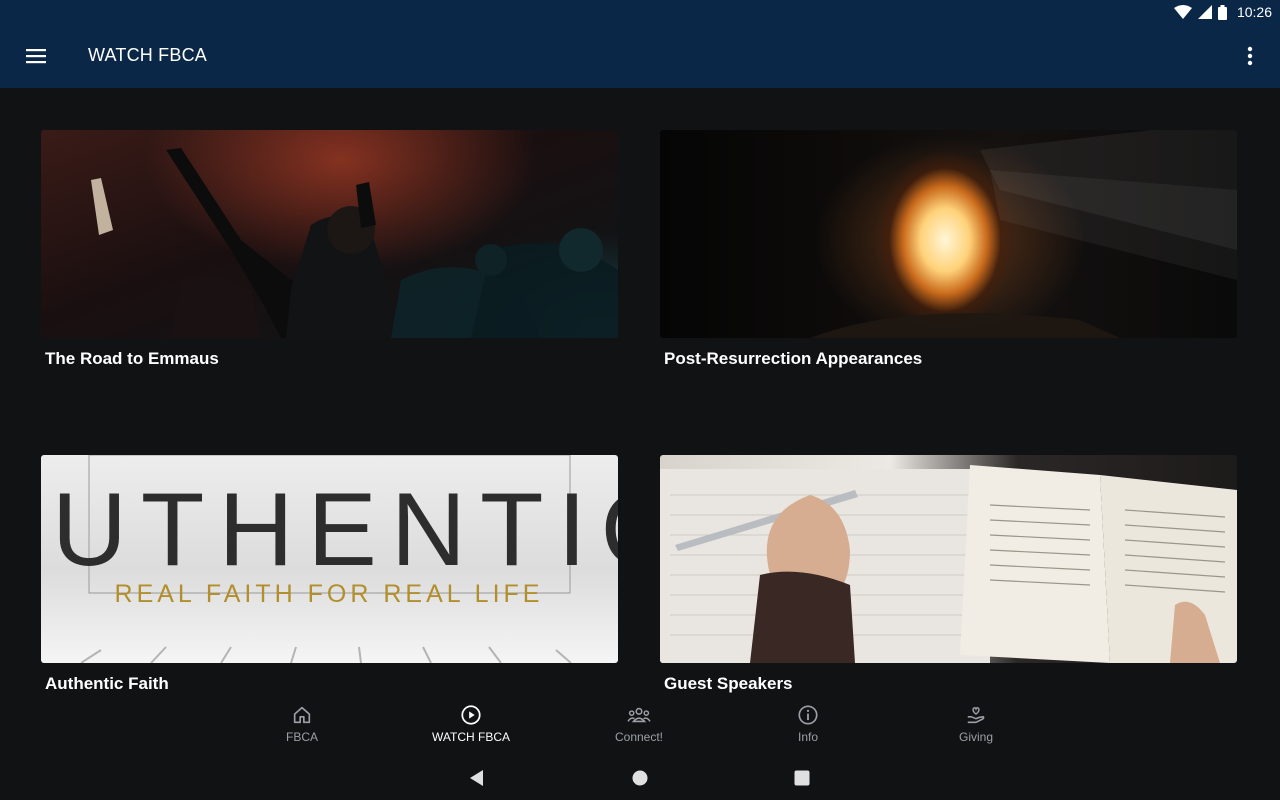  I want to click on battery-icon, so click(1222, 12).